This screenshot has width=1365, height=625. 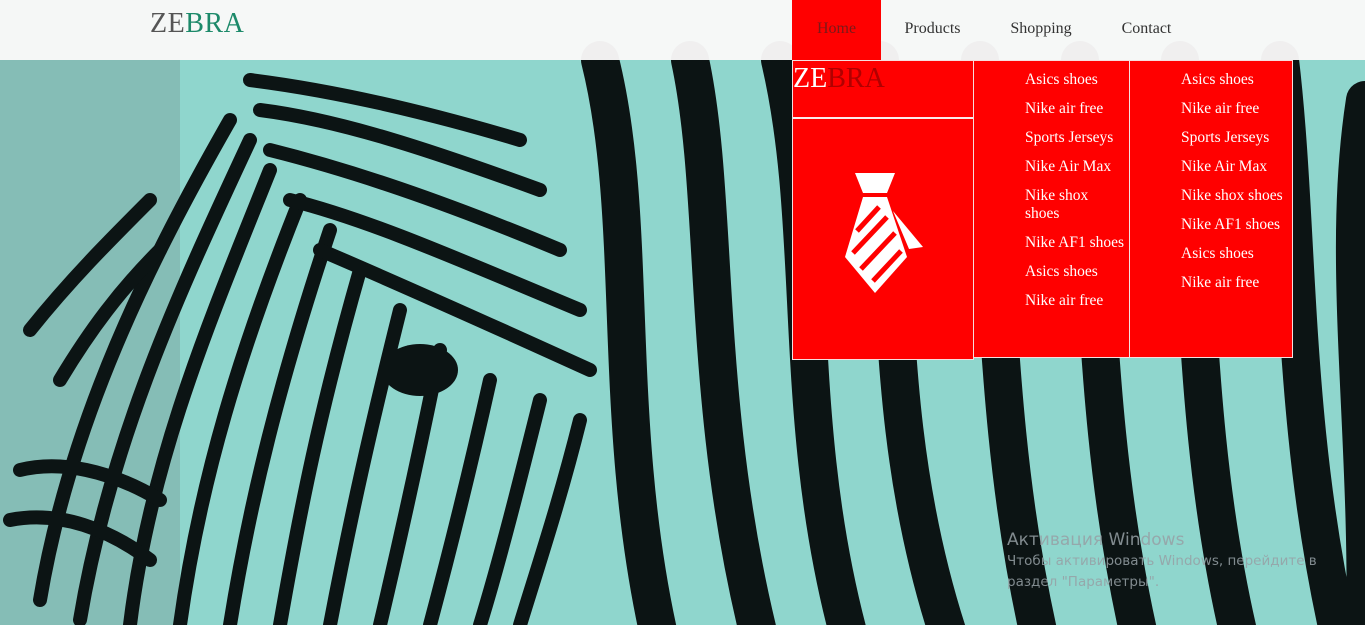 What do you see at coordinates (1075, 205) in the screenshot?
I see `dropdown-a-item-5: Nike shox shoes` at bounding box center [1075, 205].